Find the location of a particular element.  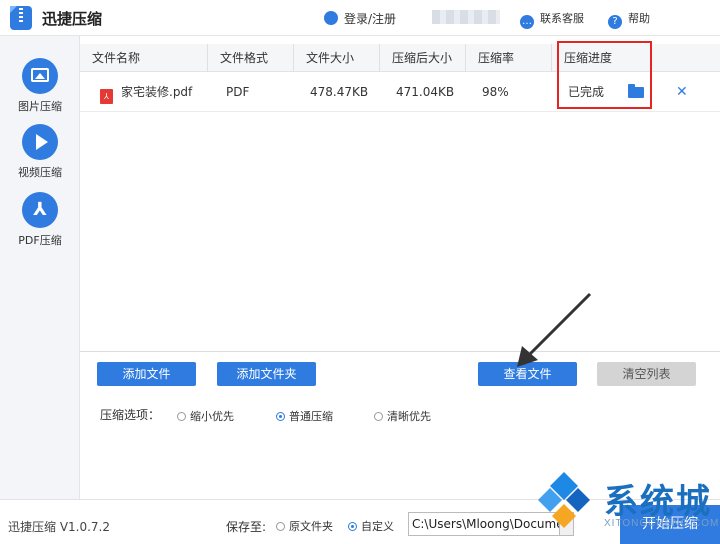

play-icon is located at coordinates (40, 142).